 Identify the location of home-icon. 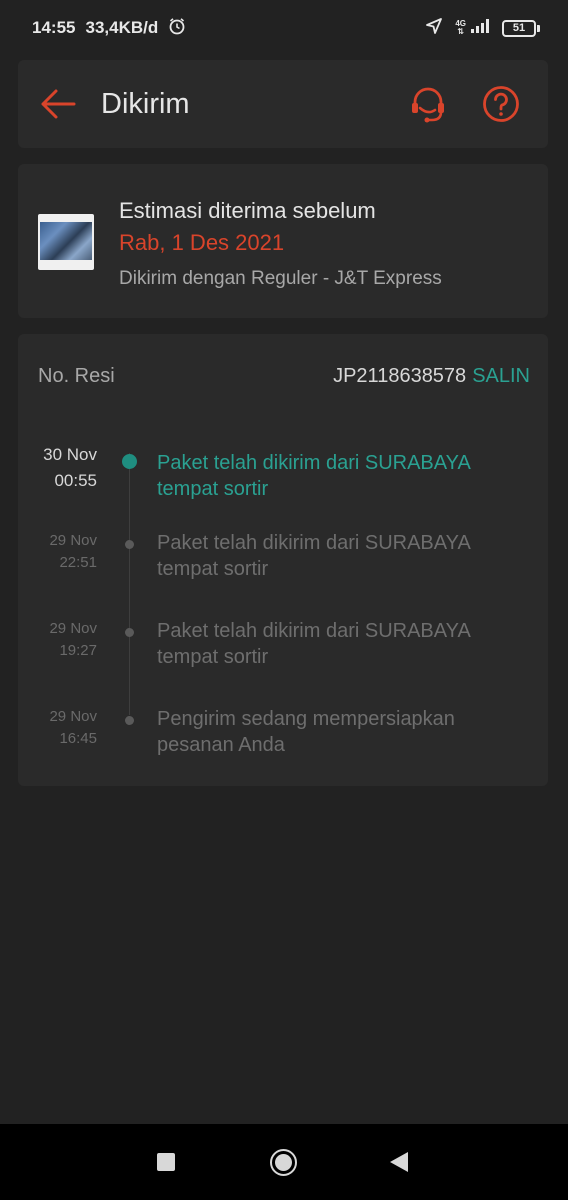
(283, 1162).